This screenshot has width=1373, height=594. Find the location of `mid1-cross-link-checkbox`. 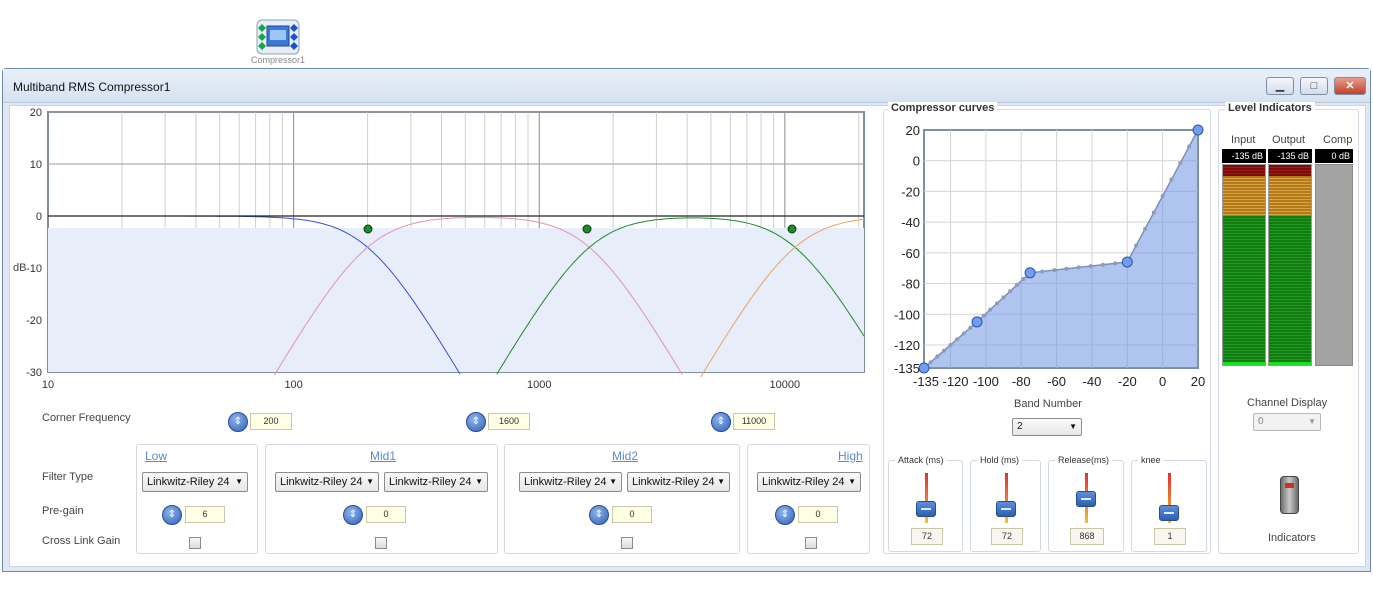

mid1-cross-link-checkbox is located at coordinates (381, 543).